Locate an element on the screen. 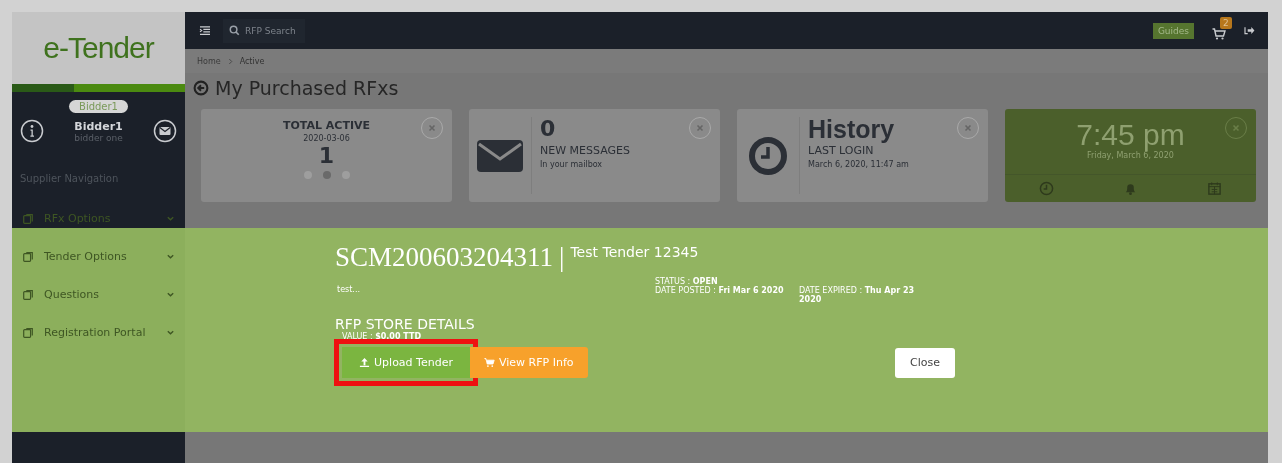 The width and height of the screenshot is (1282, 463). chevron-right-icon is located at coordinates (230, 61).